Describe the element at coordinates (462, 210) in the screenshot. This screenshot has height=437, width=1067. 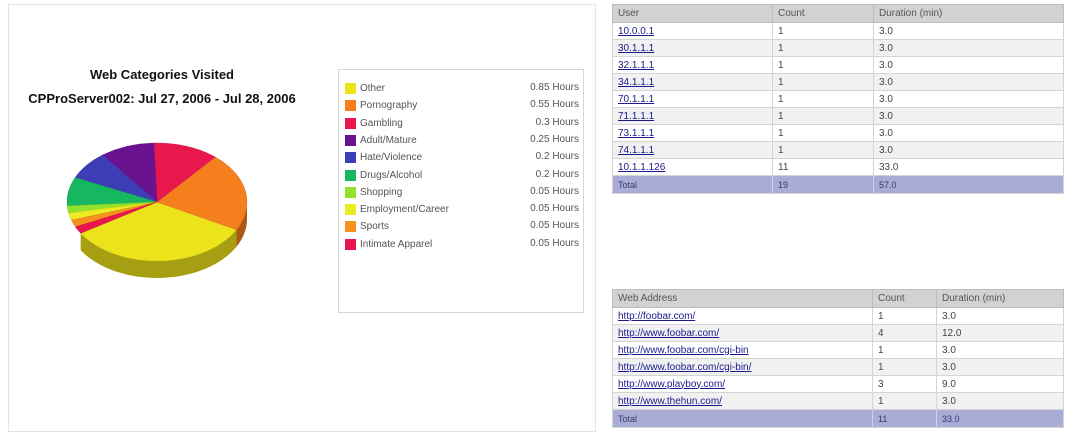
I see `legend-item: Employment/Career 0.05 Hours` at that location.